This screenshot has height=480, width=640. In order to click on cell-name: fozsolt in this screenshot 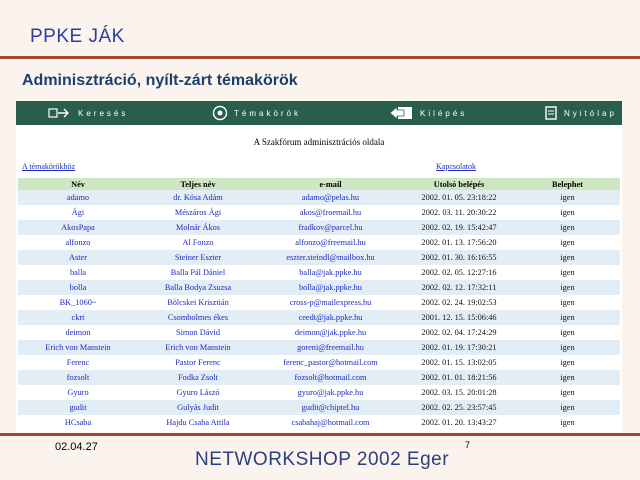, I will do `click(78, 377)`.